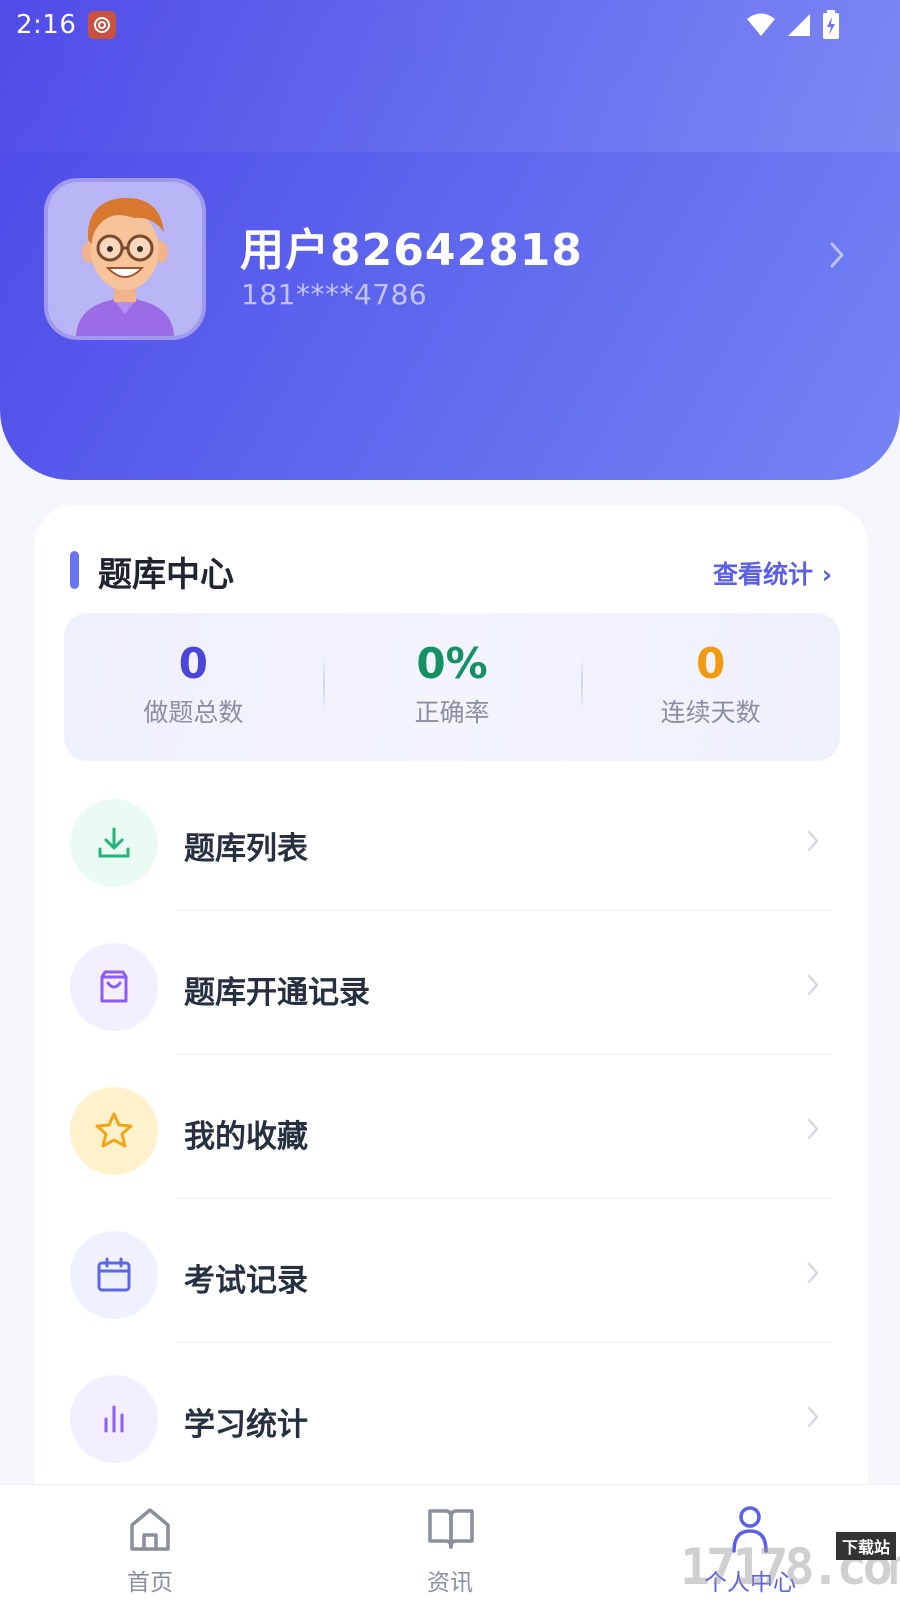  Describe the element at coordinates (451, 839) in the screenshot. I see `menu-item-question-list: 题库列表` at that location.